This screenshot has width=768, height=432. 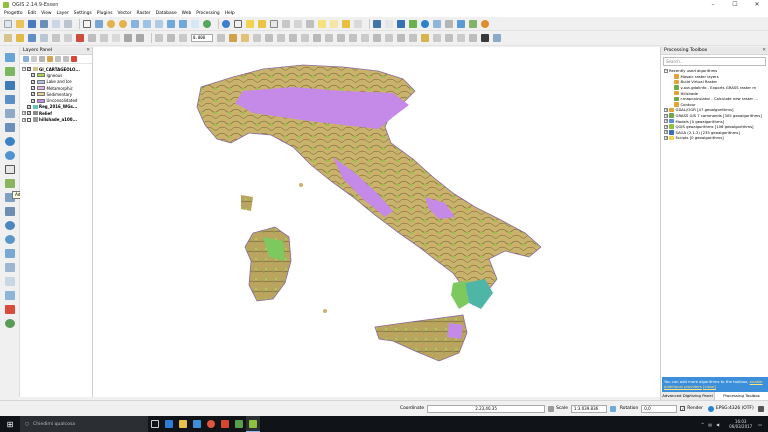 I want to click on adv-digitize-e-icon, so click(x=305, y=38).